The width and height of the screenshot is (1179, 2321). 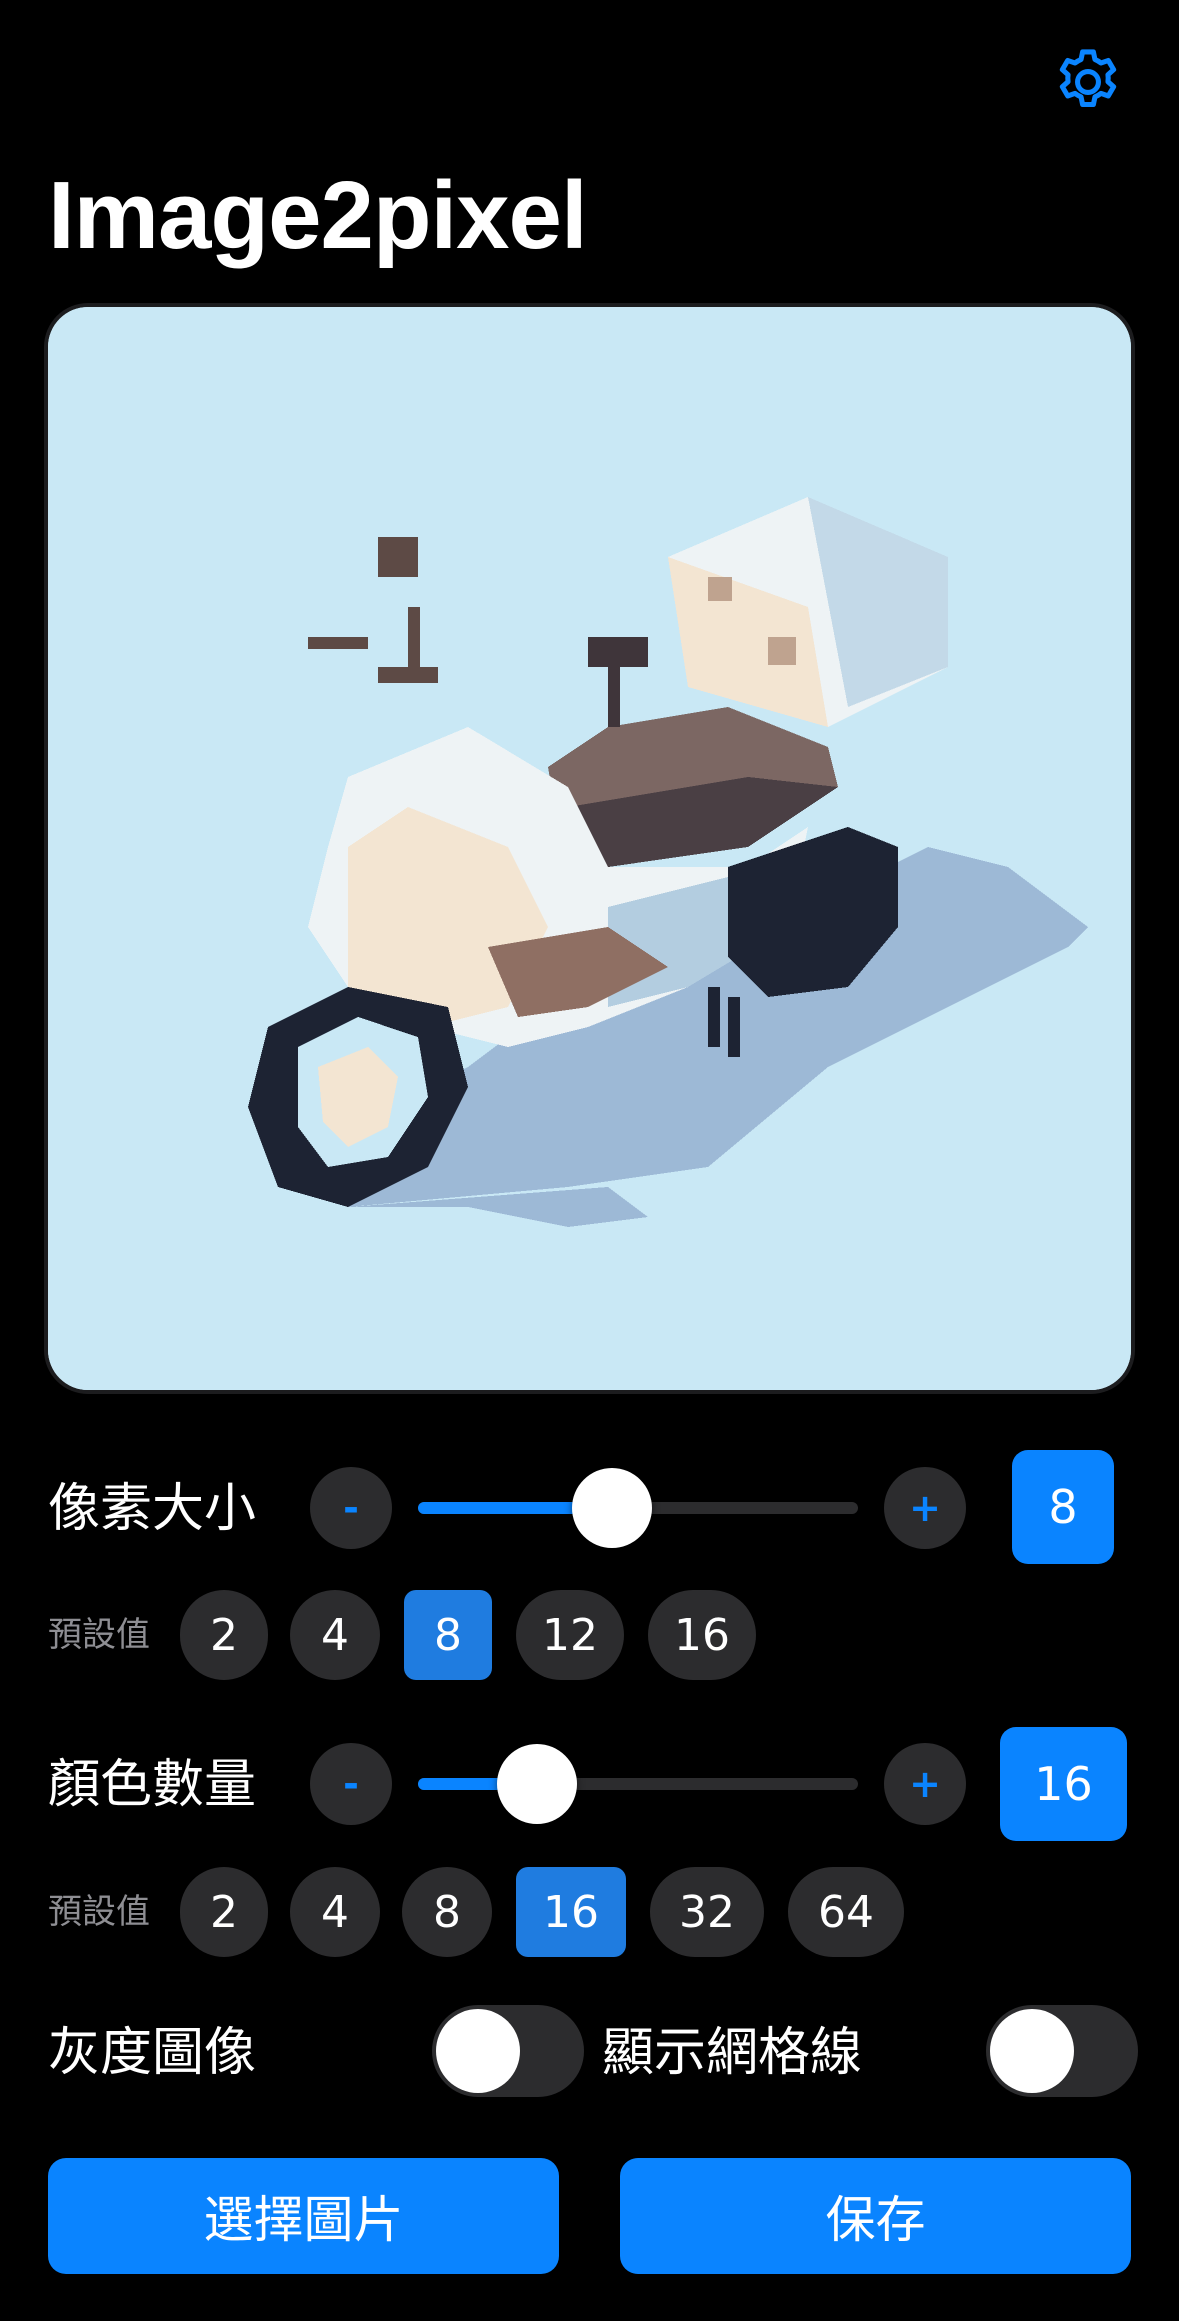 What do you see at coordinates (638, 1784) in the screenshot?
I see `color-count-slider` at bounding box center [638, 1784].